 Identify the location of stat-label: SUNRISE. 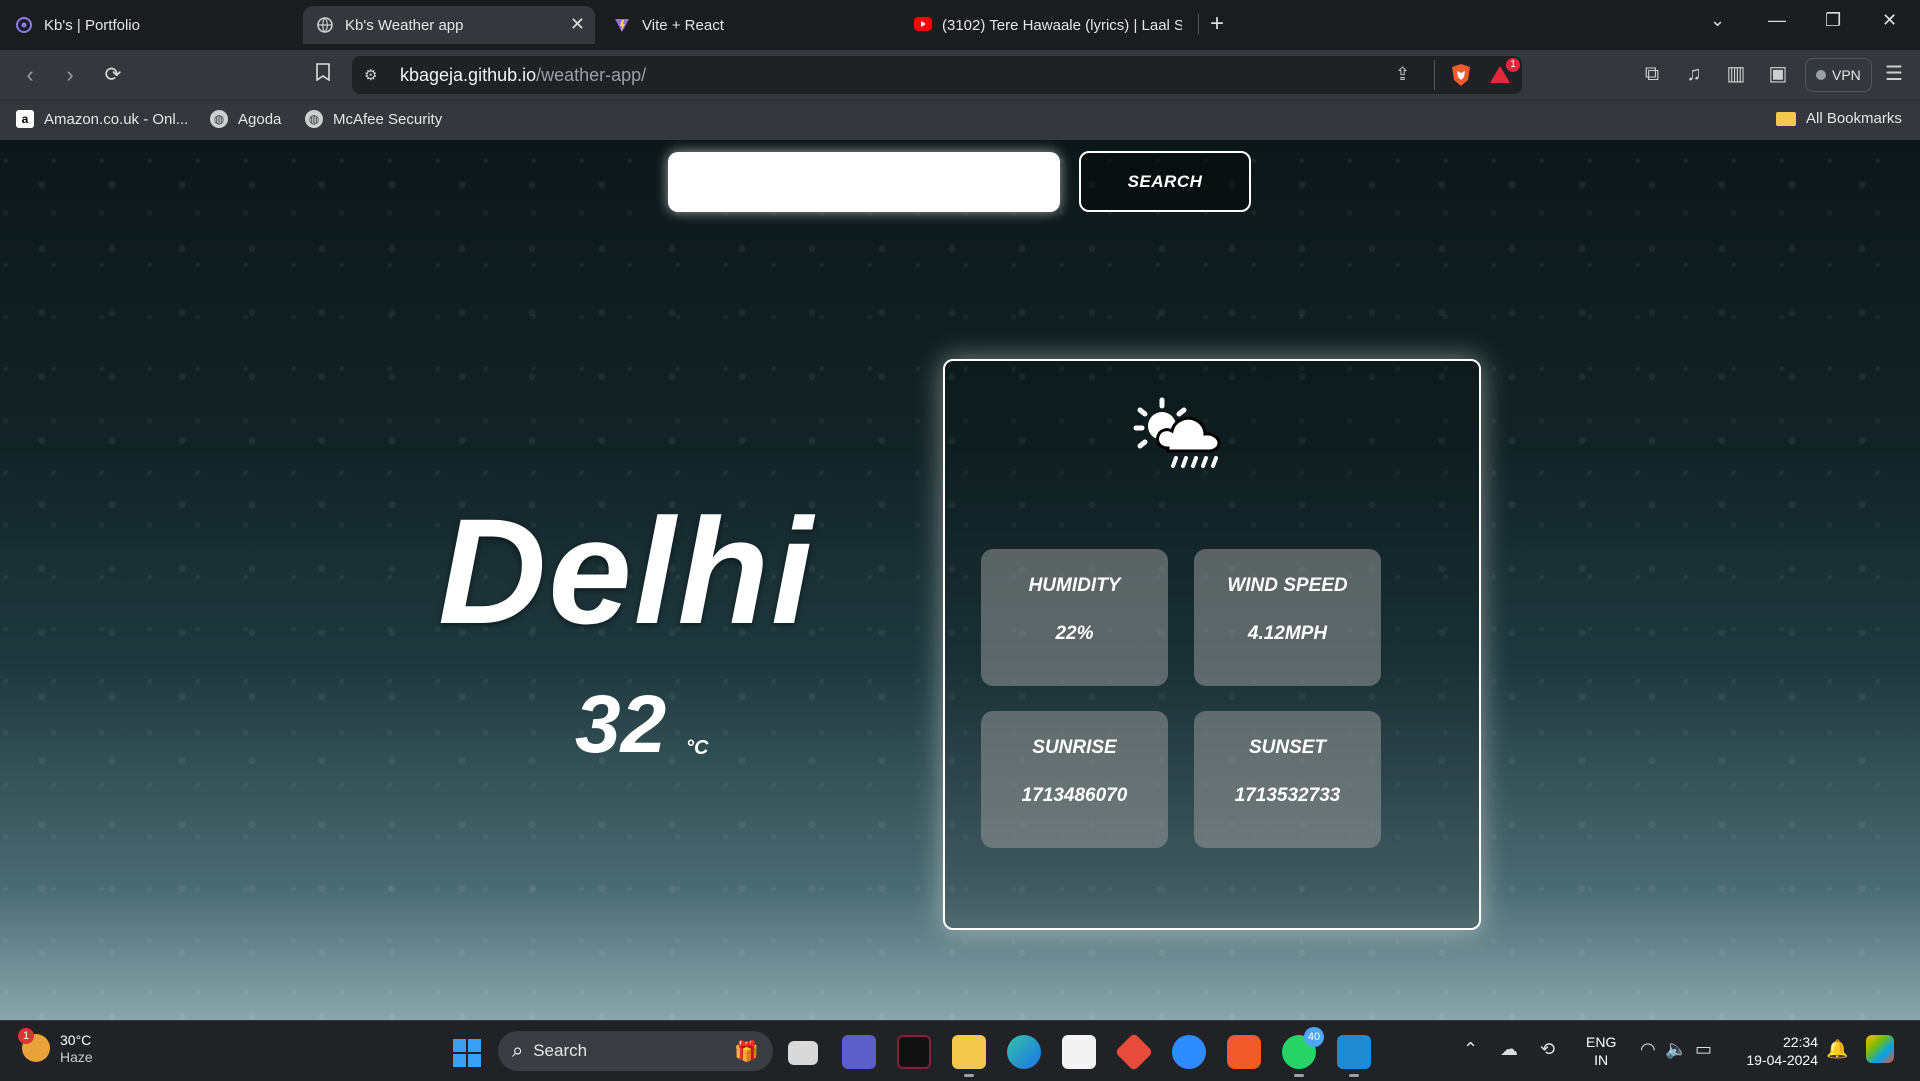
(1074, 747).